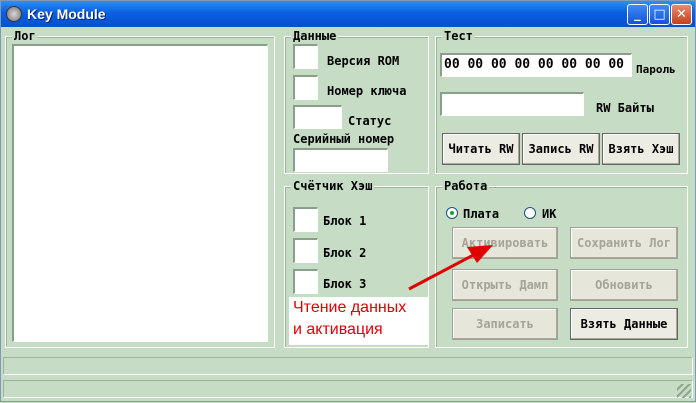 Image resolution: width=696 pixels, height=403 pixels. I want to click on status-label: Статус, so click(370, 121).